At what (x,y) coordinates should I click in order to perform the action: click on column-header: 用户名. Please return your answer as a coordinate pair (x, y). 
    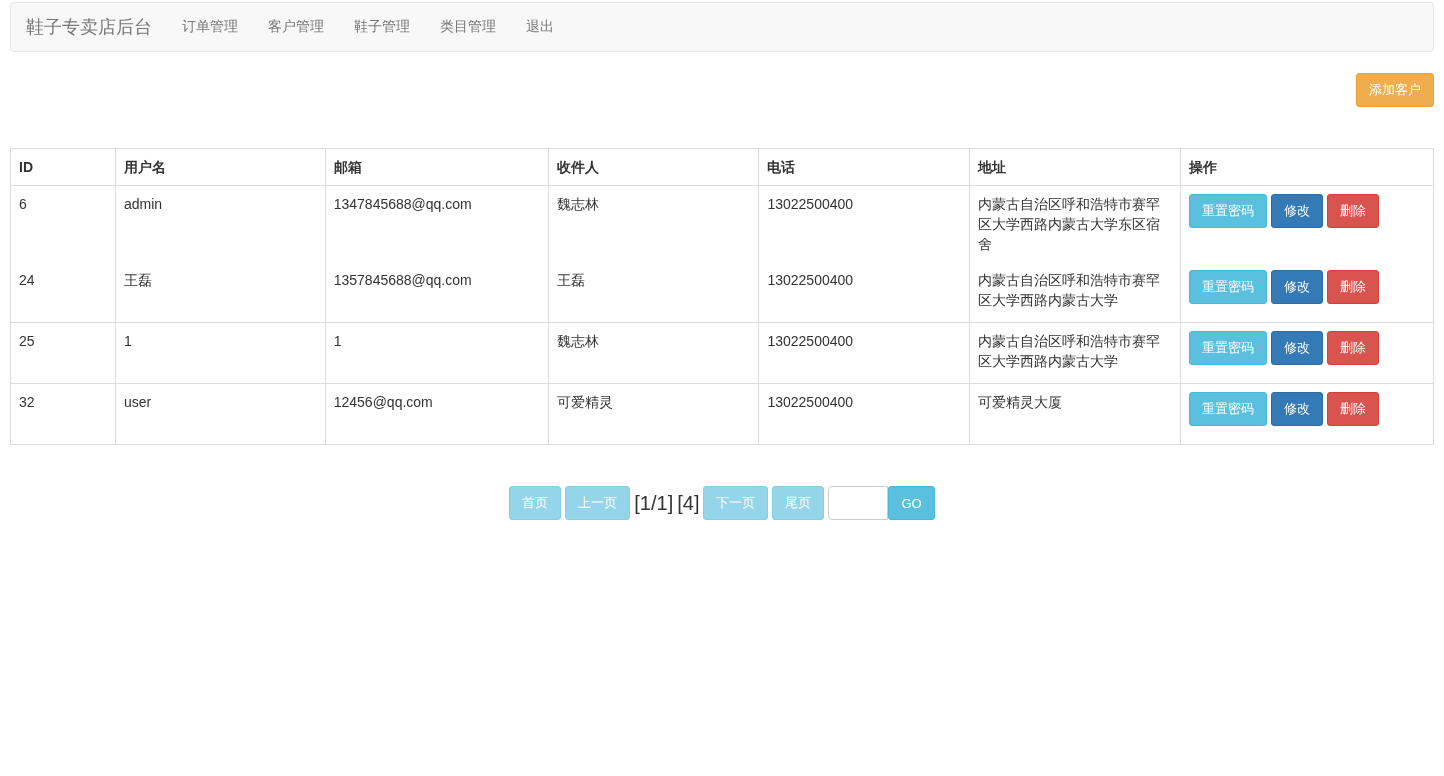
    Looking at the image, I should click on (220, 167).